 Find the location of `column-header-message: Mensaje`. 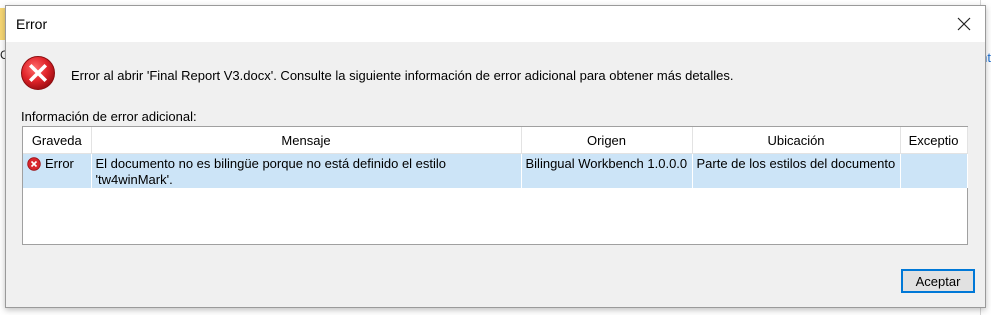

column-header-message: Mensaje is located at coordinates (306, 140).